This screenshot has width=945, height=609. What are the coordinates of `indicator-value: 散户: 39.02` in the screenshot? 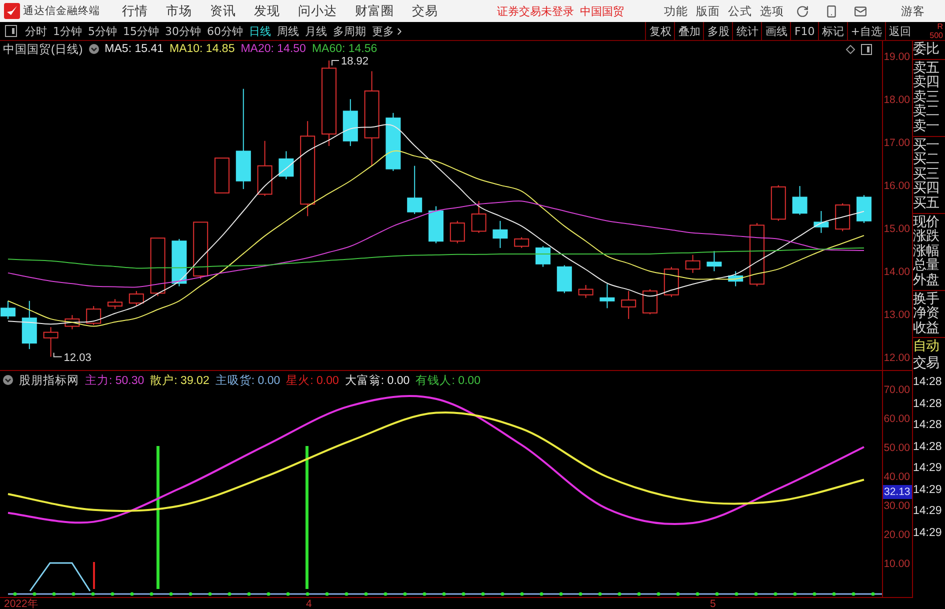 It's located at (180, 380).